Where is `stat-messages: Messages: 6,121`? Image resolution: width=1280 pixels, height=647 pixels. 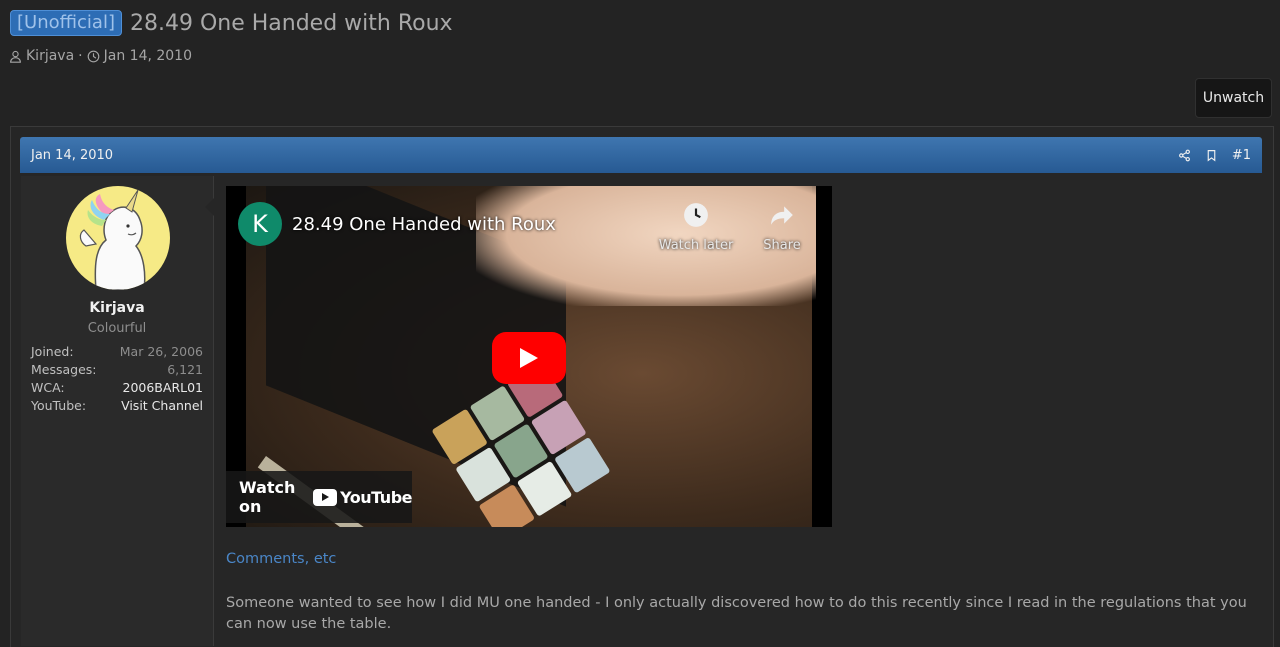 stat-messages: Messages: 6,121 is located at coordinates (117, 369).